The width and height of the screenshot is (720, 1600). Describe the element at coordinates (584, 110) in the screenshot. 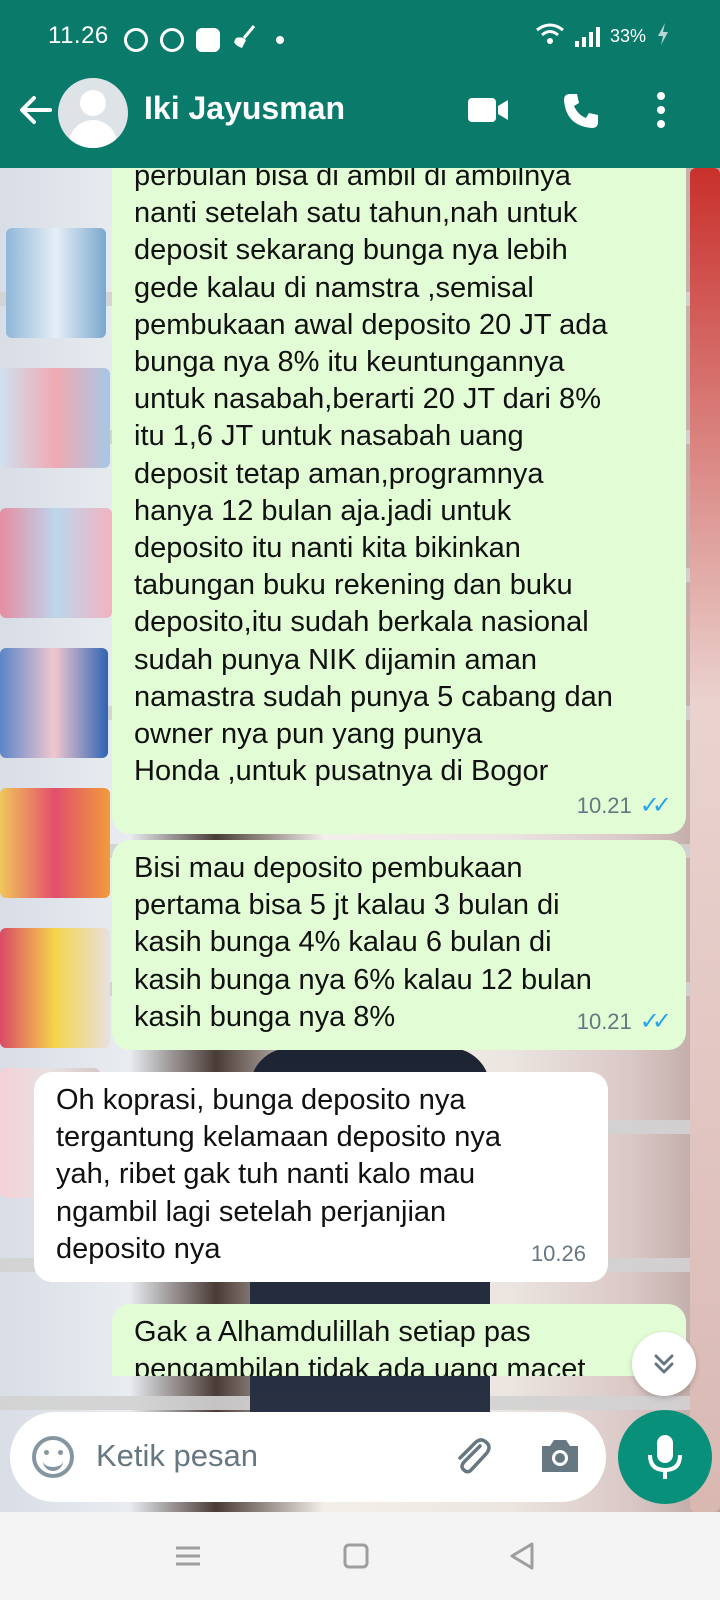

I see `phone-icon` at that location.